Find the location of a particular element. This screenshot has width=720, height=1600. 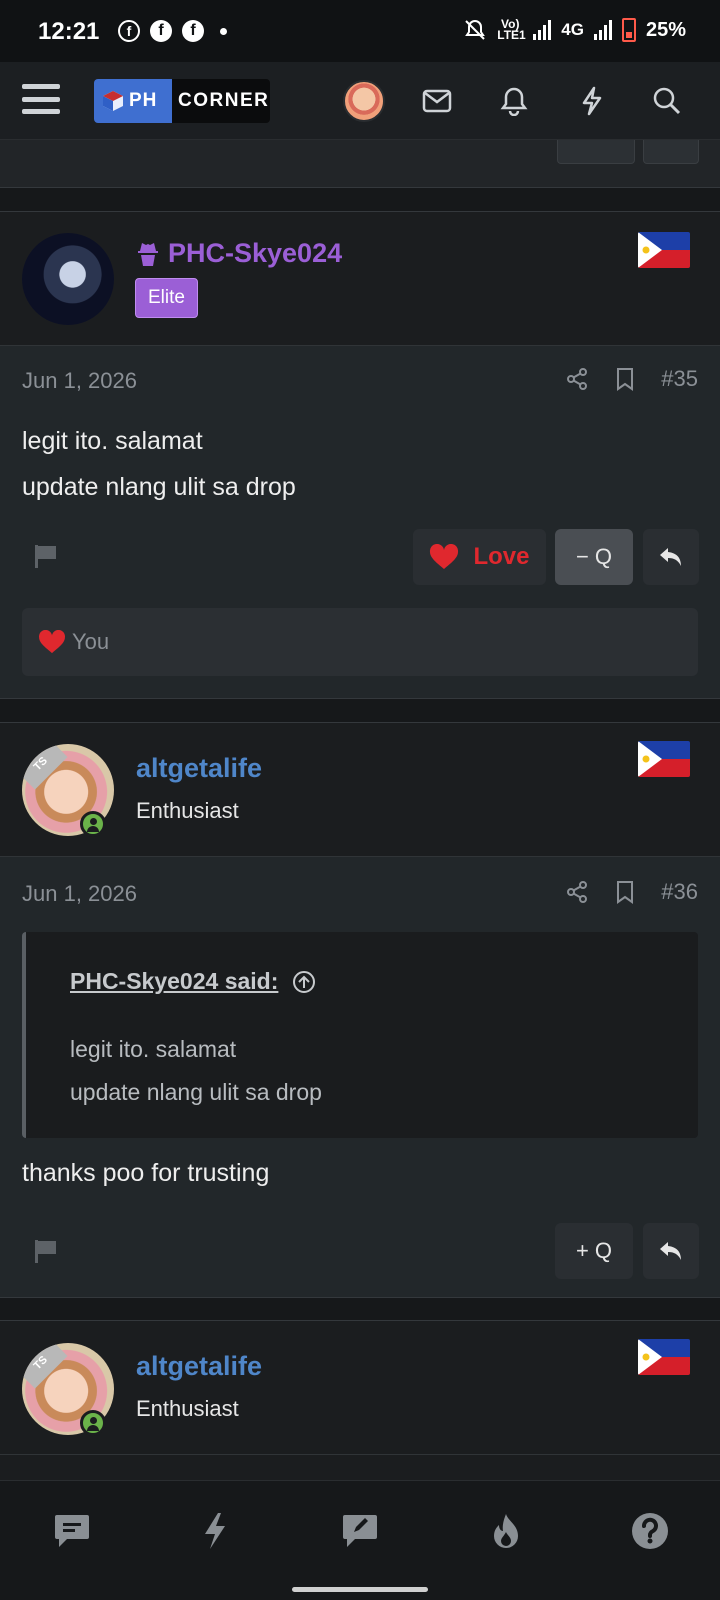

status-indicators: Vo) LTE1 4G 25% is located at coordinates (574, 30).